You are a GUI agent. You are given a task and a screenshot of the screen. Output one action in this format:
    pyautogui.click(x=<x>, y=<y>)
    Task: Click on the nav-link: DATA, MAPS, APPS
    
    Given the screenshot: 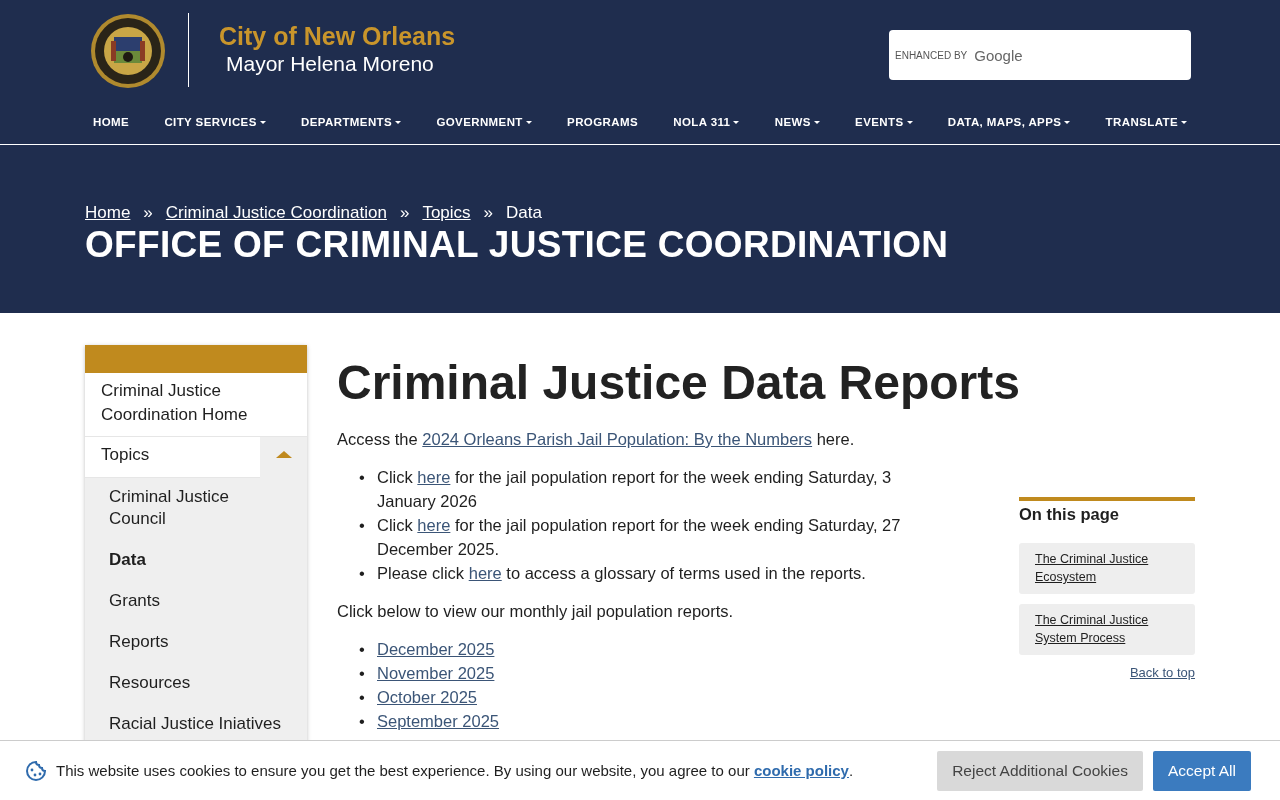 What is the action you would take?
    pyautogui.click(x=1009, y=122)
    